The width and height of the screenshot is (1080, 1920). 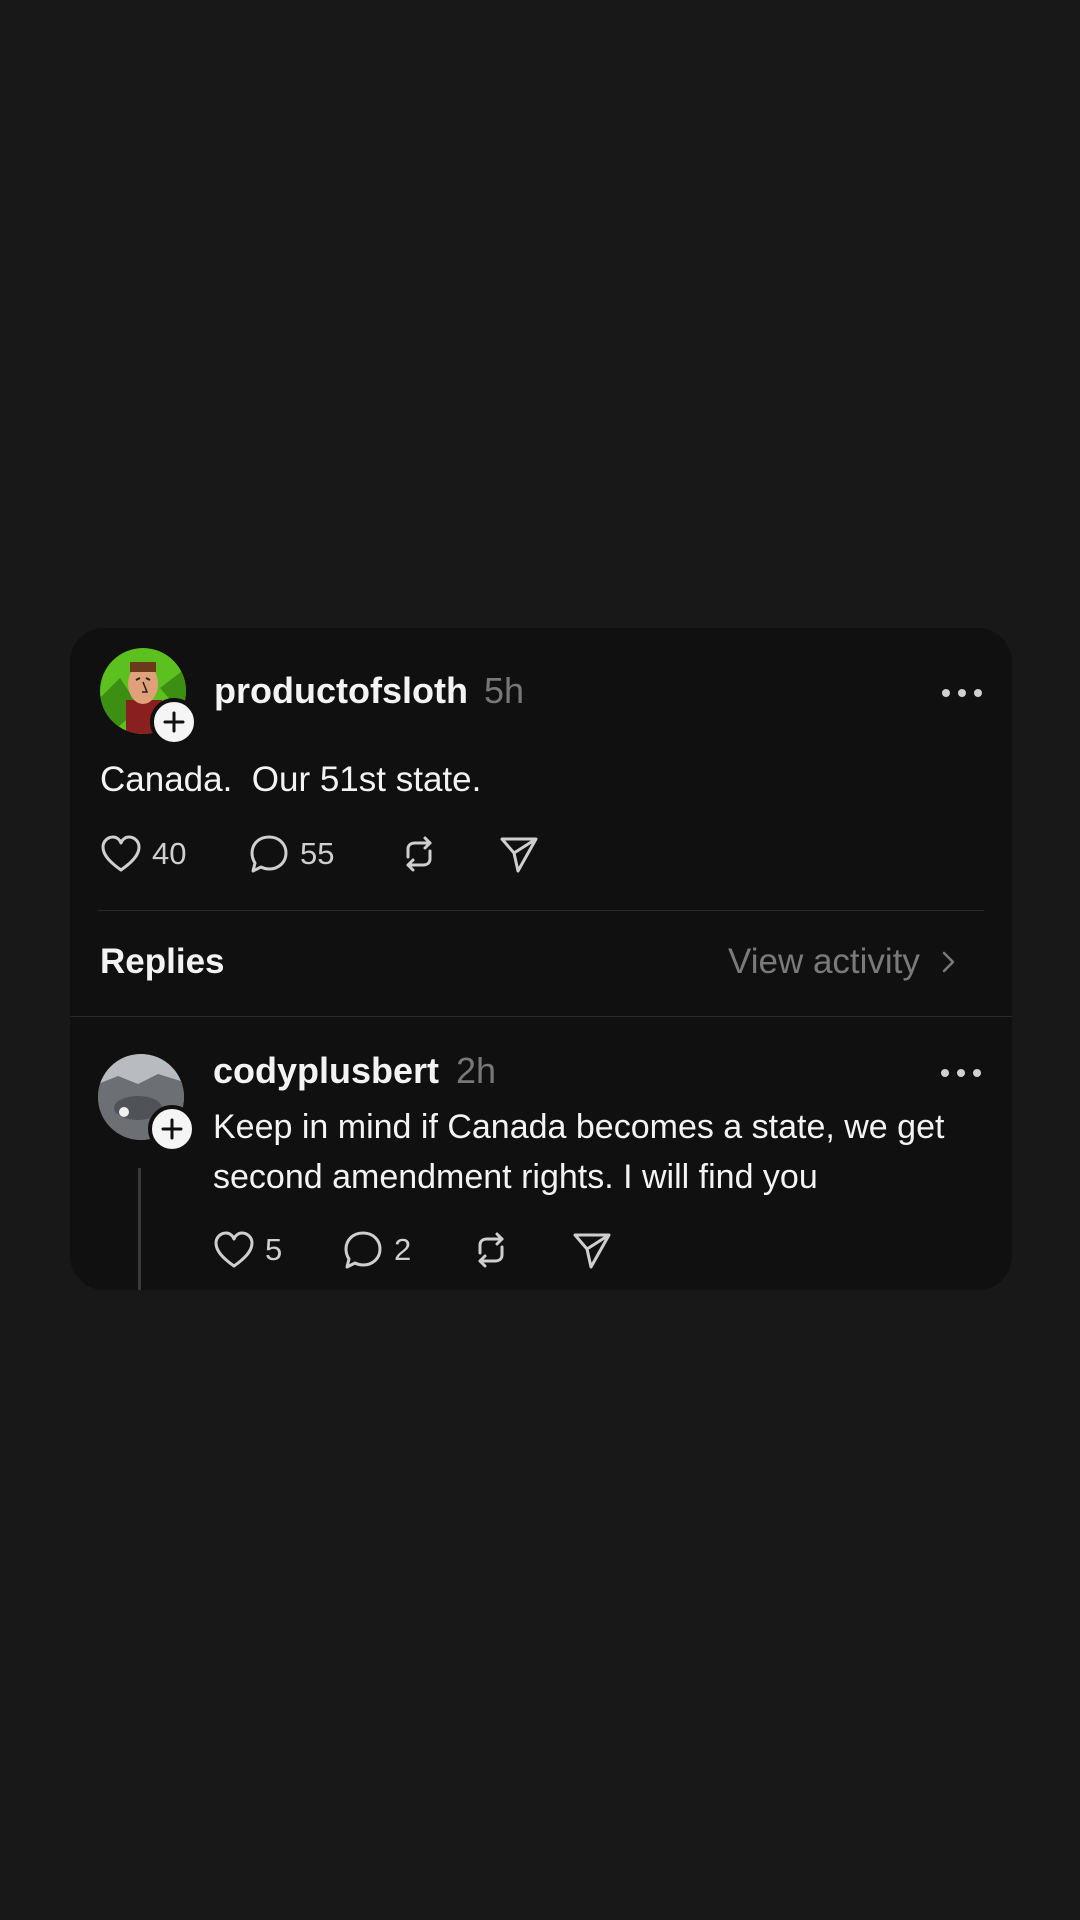 What do you see at coordinates (317, 853) in the screenshot?
I see `post-comment-count: 55` at bounding box center [317, 853].